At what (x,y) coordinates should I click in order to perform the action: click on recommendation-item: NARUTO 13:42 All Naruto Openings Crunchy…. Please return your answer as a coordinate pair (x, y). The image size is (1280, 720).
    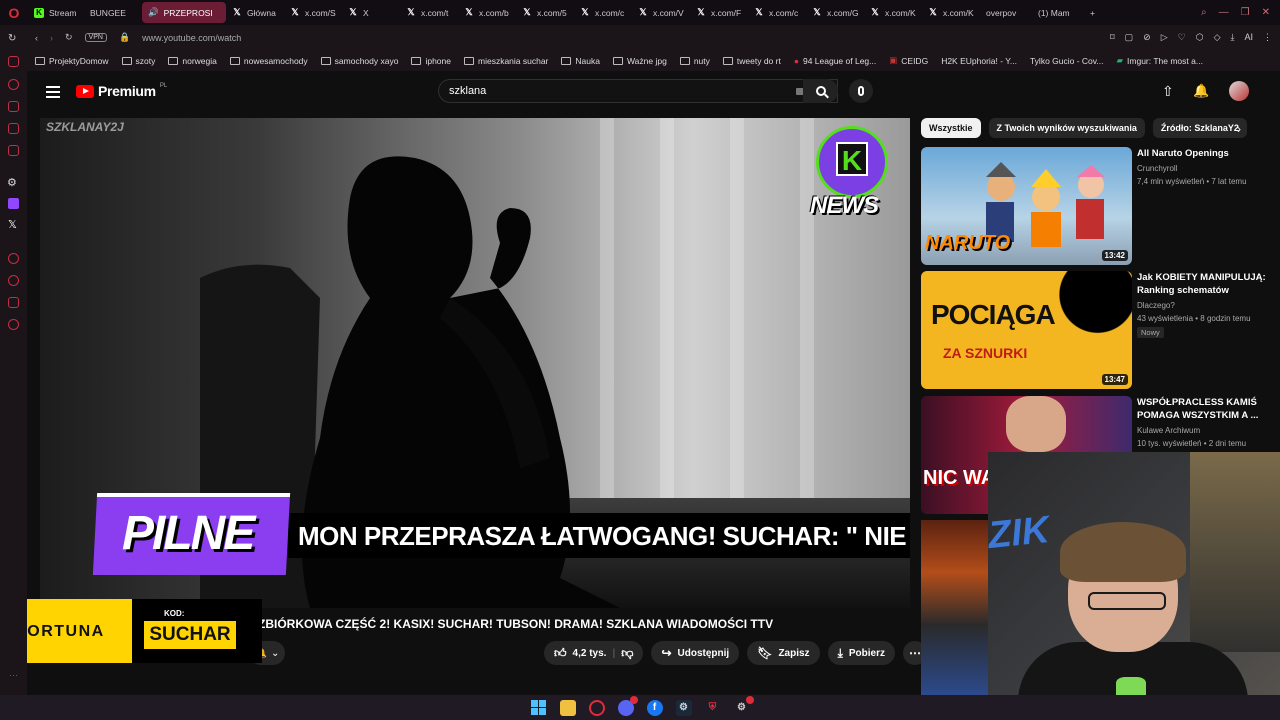
    Looking at the image, I should click on (1096, 206).